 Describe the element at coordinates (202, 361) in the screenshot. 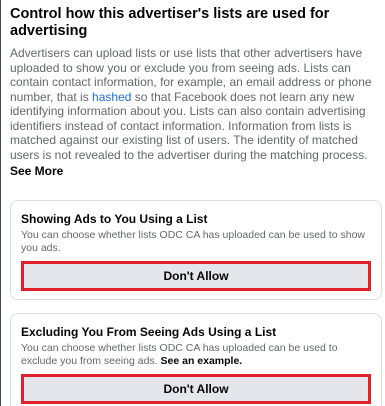

I see `see-example-link: See an example.` at that location.